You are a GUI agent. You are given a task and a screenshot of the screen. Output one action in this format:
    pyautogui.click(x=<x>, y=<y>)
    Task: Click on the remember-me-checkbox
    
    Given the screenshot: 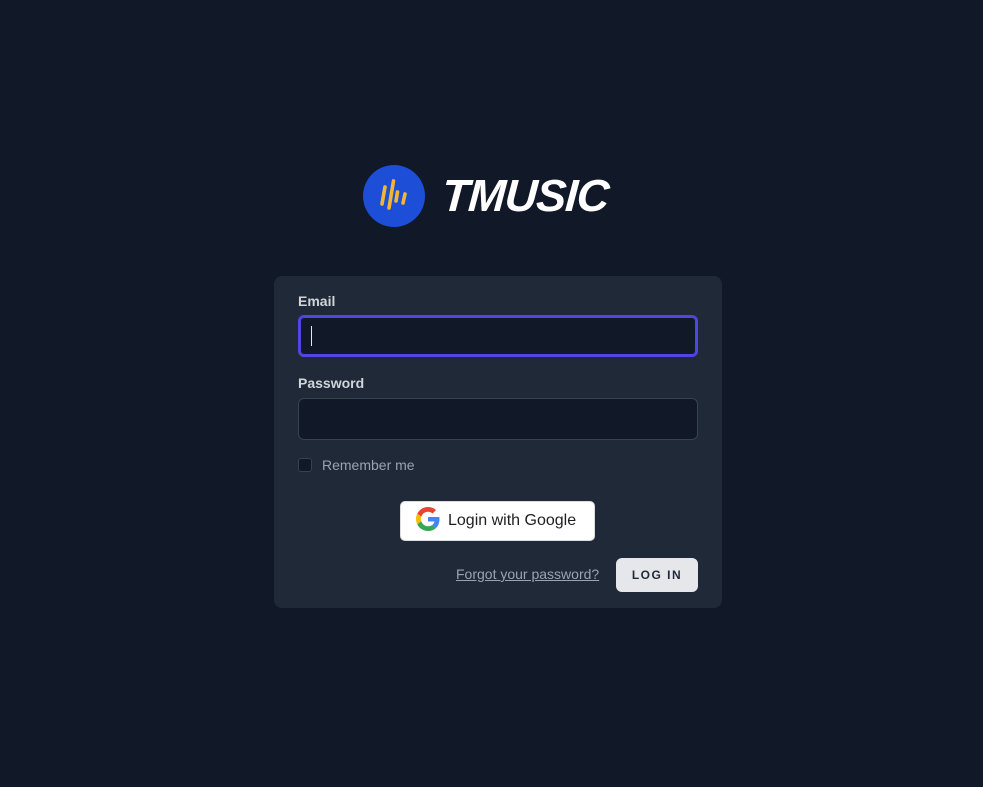 What is the action you would take?
    pyautogui.click(x=305, y=465)
    